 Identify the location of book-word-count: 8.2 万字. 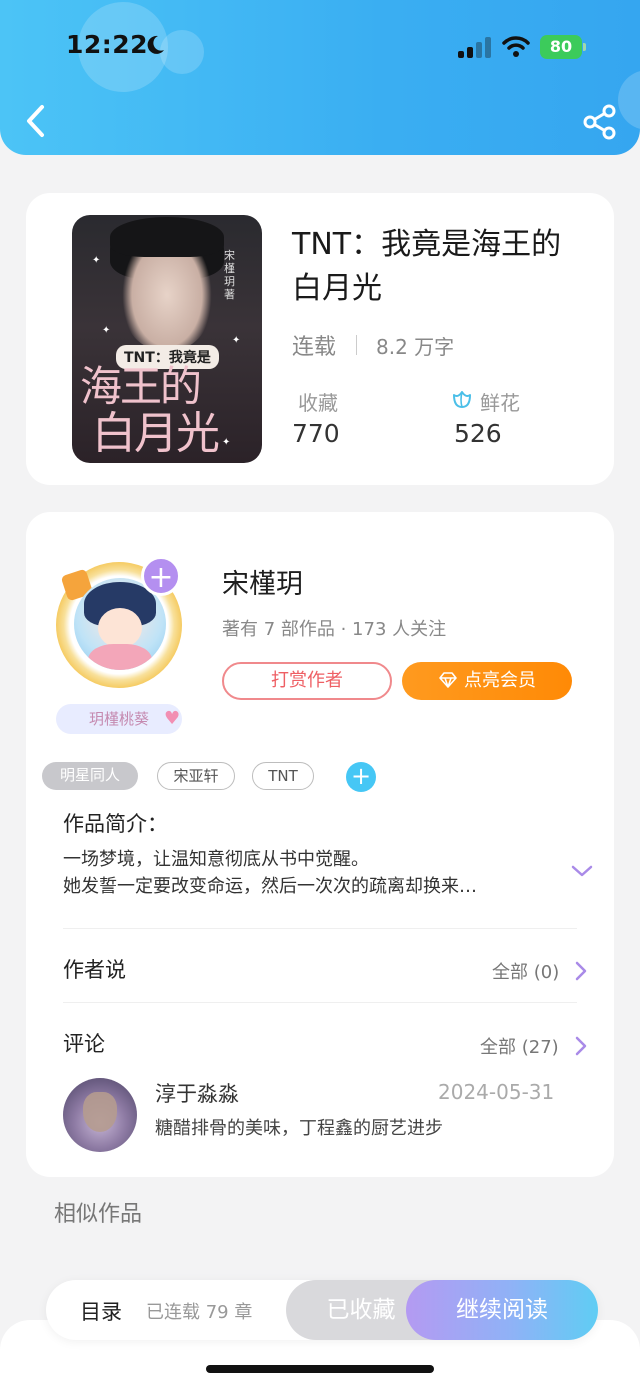
(415, 347).